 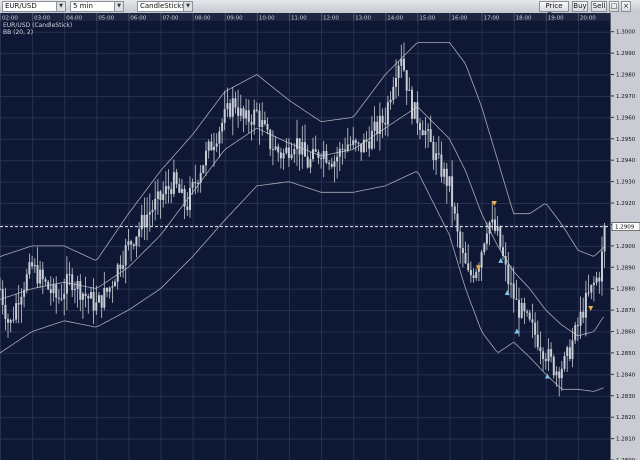 I want to click on buy-marker, so click(x=507, y=292).